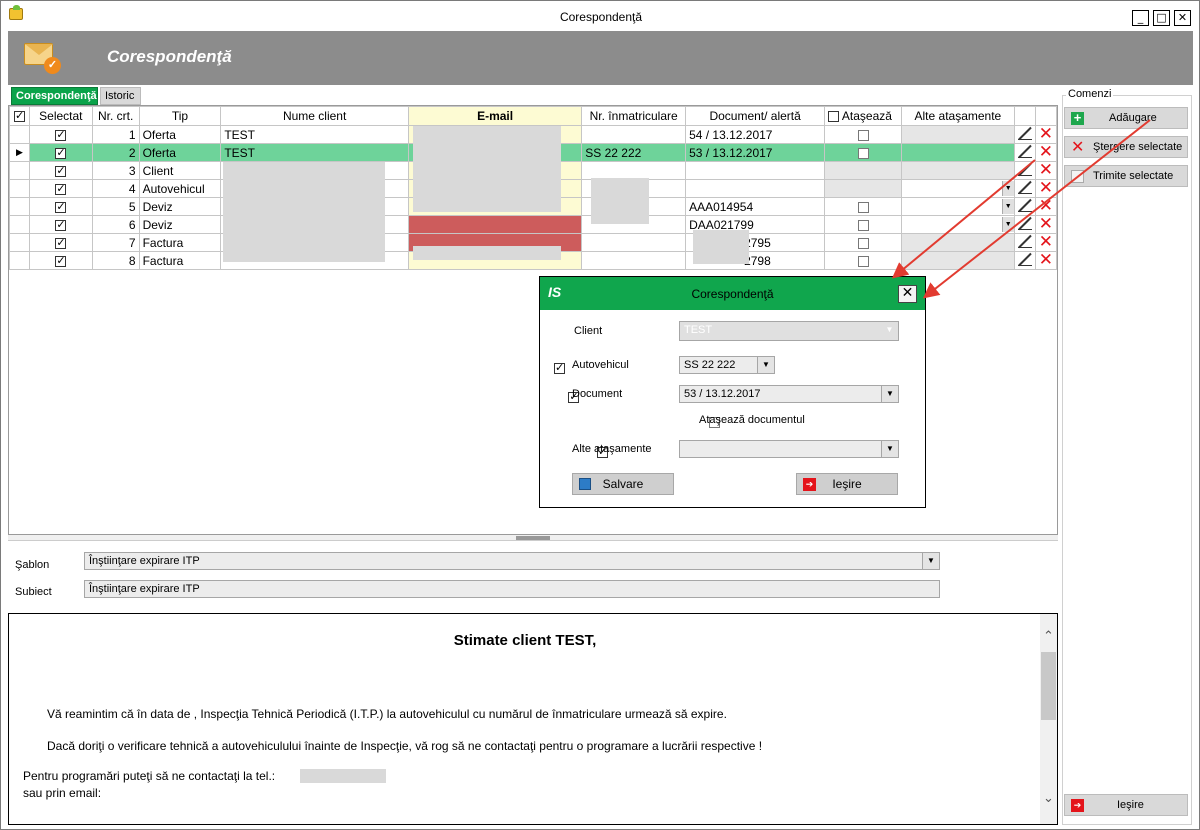 This screenshot has height=830, width=1200. Describe the element at coordinates (512, 561) in the screenshot. I see `sablon-select: Înştiinţare expirare ITP ▼` at that location.